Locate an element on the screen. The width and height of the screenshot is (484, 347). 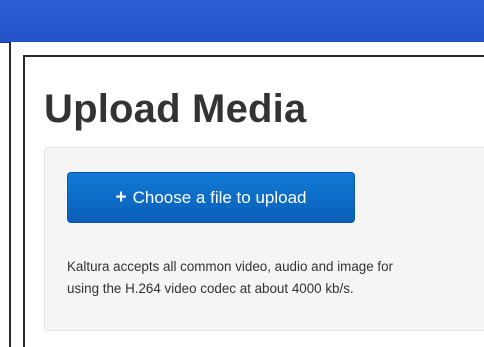
page-title: Upload Media is located at coordinates (175, 109).